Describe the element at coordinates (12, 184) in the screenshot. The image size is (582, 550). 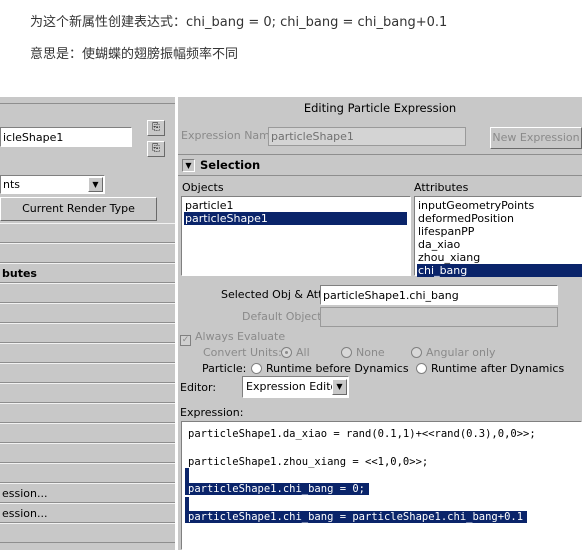
I see `display-dropdown-value: nts` at that location.